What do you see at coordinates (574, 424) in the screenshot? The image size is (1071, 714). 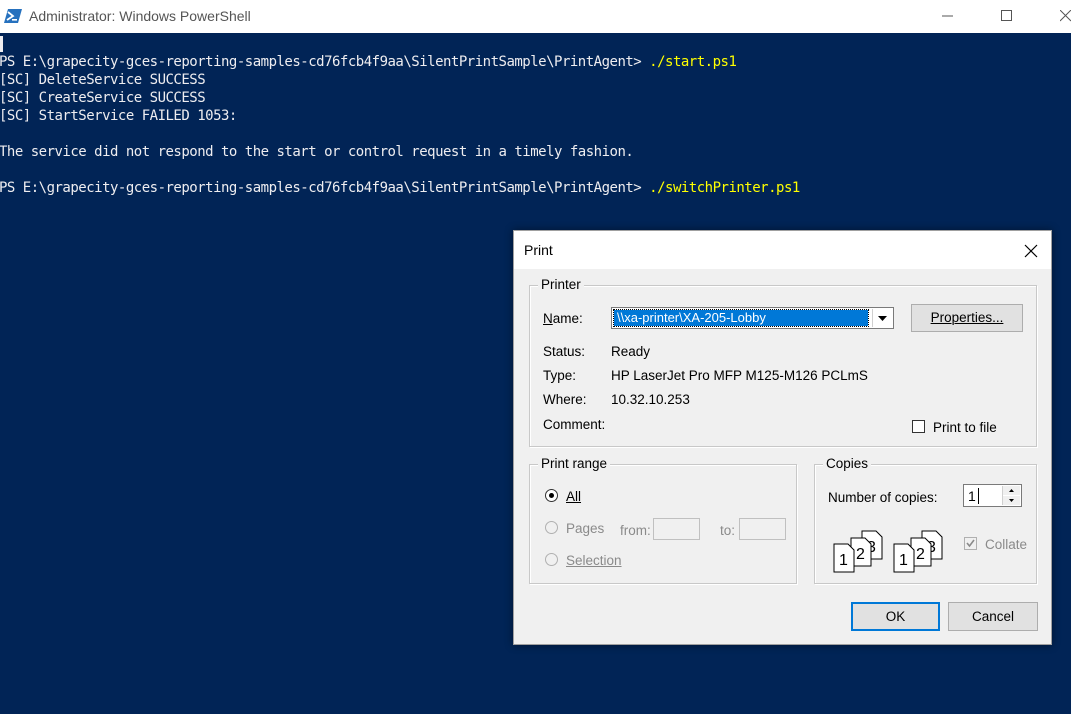 I see `comment-label: Comment:` at bounding box center [574, 424].